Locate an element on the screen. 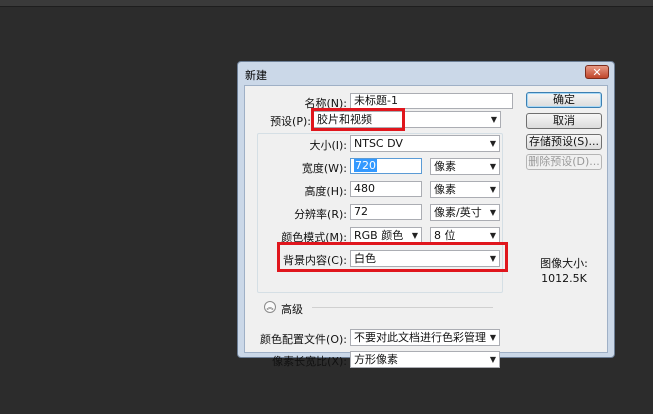 The width and height of the screenshot is (653, 414). height-unit-value: 像素 is located at coordinates (445, 189).